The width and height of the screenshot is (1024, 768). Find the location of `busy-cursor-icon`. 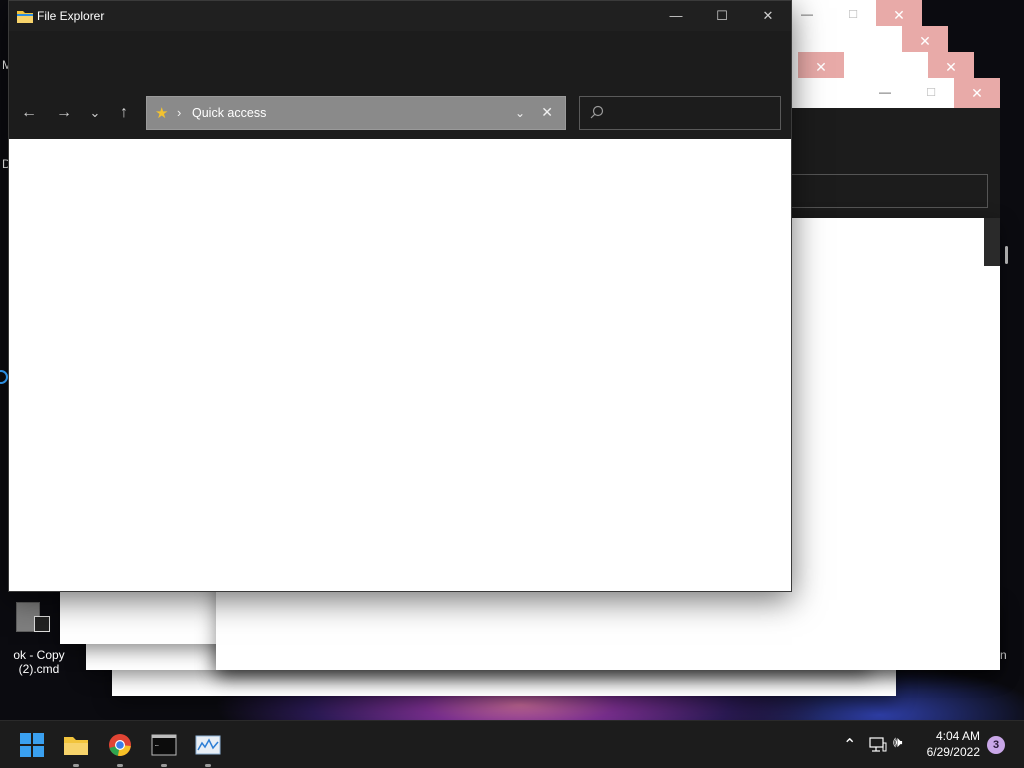

busy-cursor-icon is located at coordinates (4, 377).